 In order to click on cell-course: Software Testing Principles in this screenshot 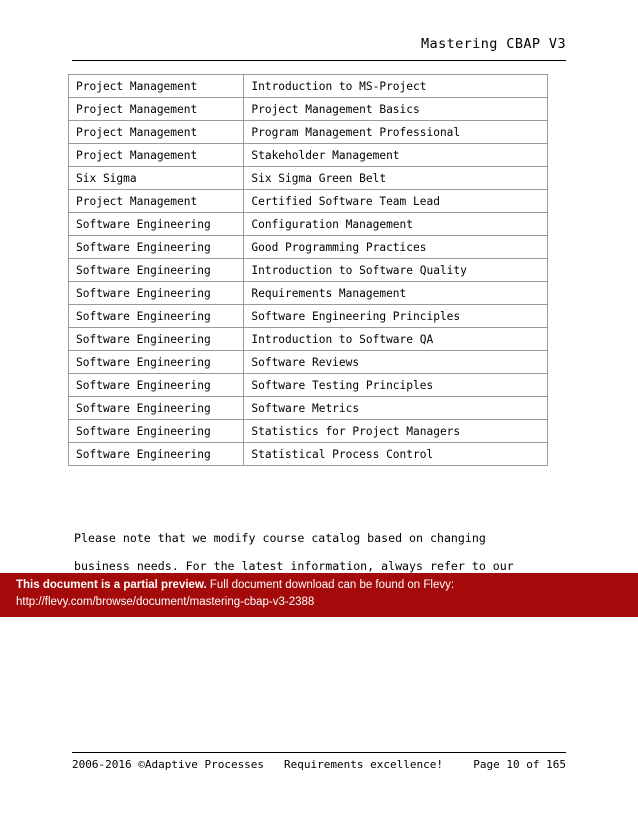, I will do `click(395, 385)`.